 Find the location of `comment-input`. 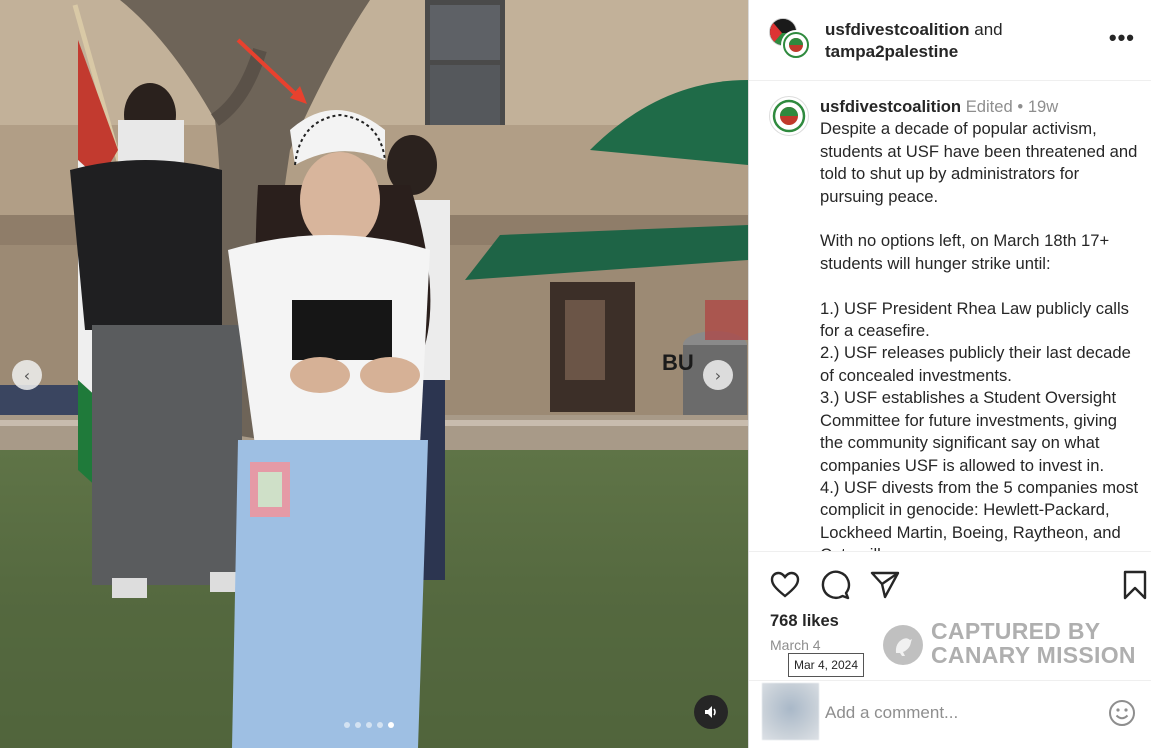

comment-input is located at coordinates (960, 713).